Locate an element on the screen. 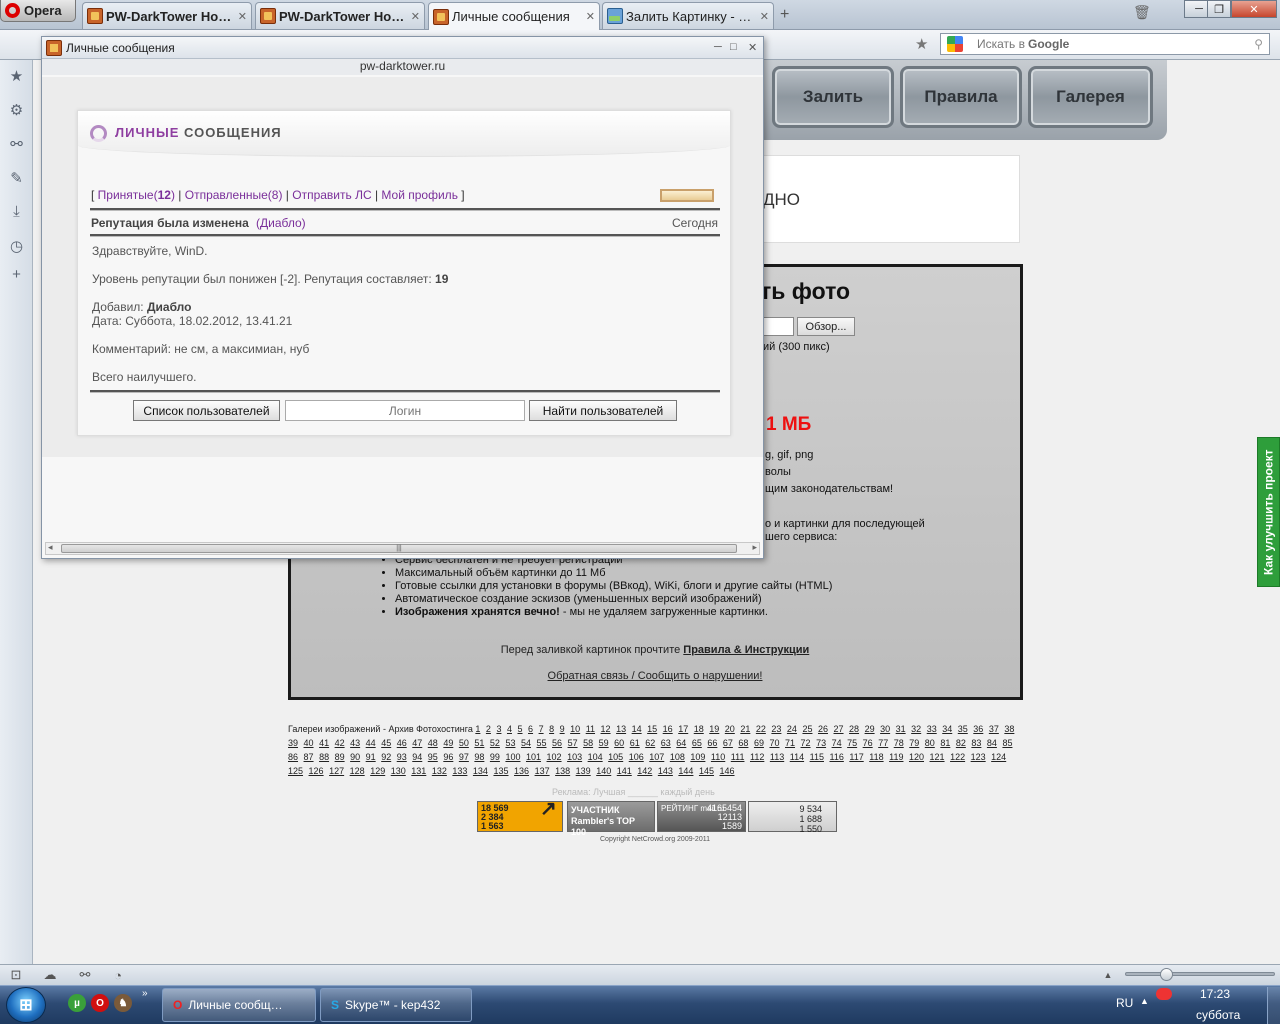  gallery-page-link: 128 is located at coordinates (357, 771).